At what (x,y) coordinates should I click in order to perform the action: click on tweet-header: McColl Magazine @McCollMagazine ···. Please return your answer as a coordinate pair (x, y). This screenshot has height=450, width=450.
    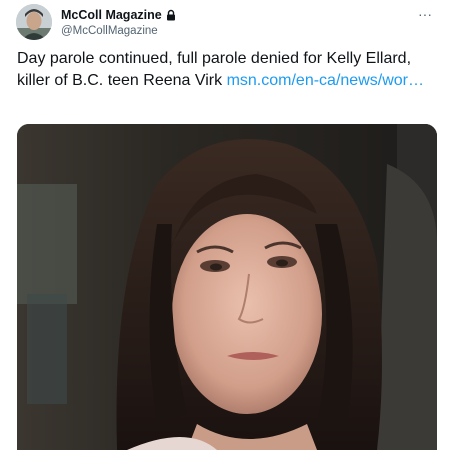
    Looking at the image, I should click on (228, 24).